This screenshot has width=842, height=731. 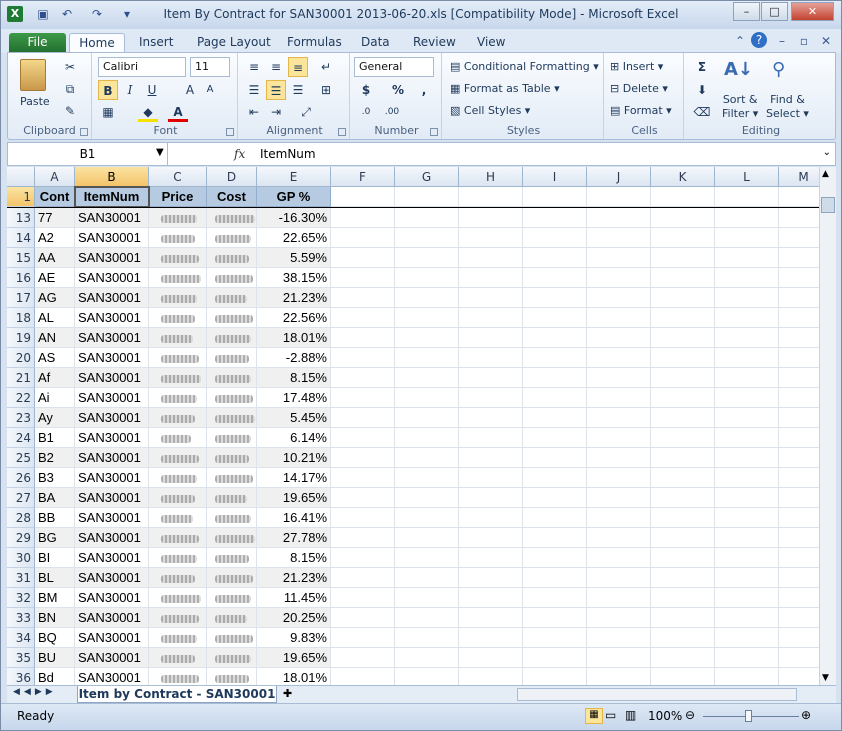 What do you see at coordinates (210, 67) in the screenshot?
I see `font-size-box: 11` at bounding box center [210, 67].